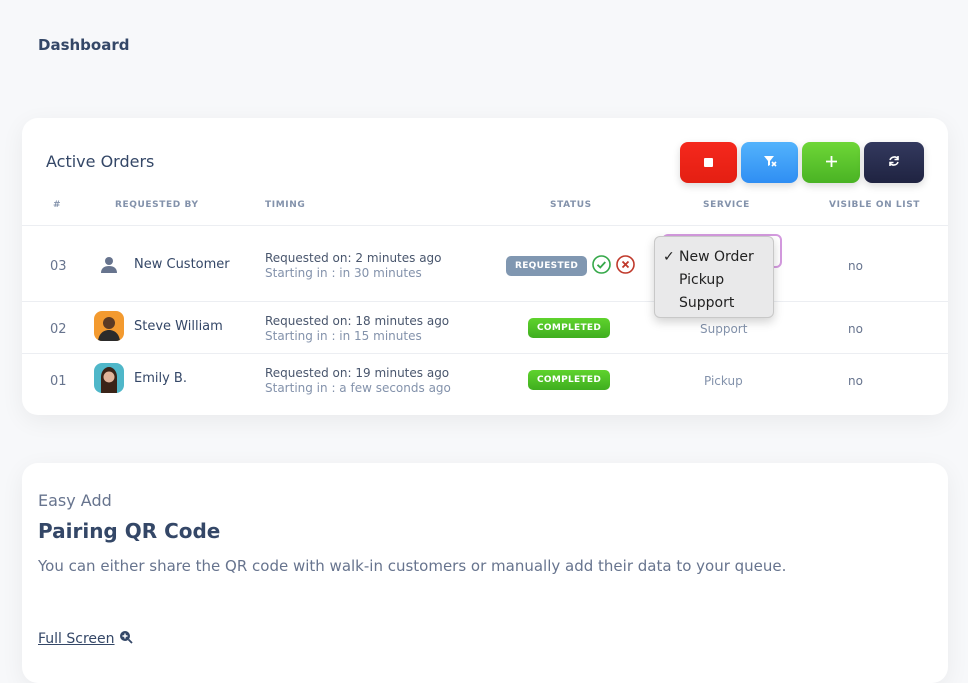  I want to click on approve-icon, so click(601, 266).